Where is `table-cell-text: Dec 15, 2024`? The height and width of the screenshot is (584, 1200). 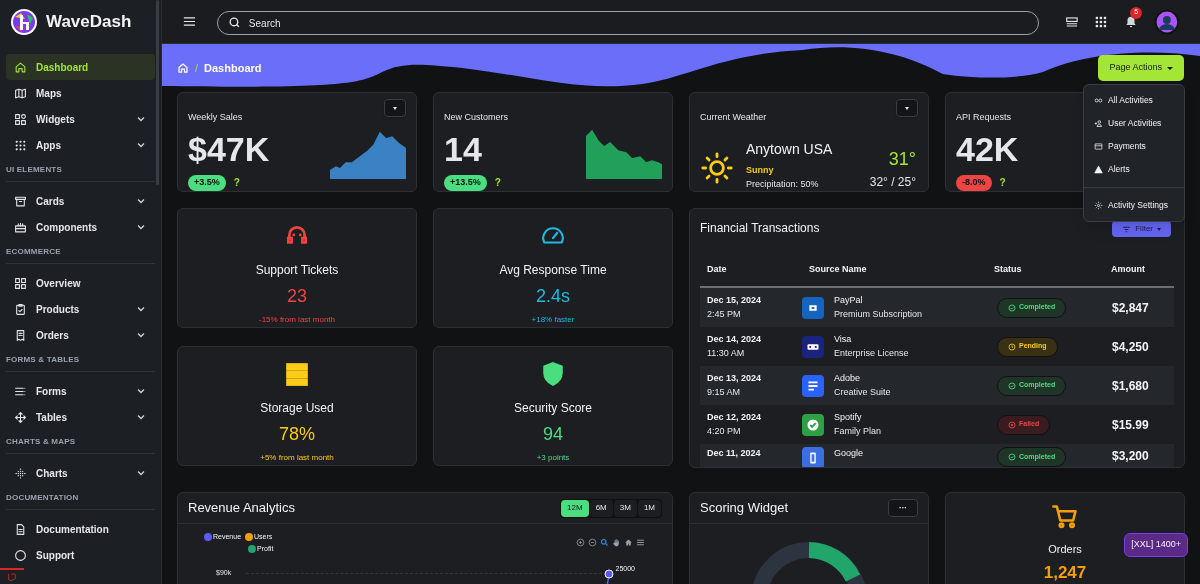
table-cell-text: Dec 15, 2024 is located at coordinates (735, 300).